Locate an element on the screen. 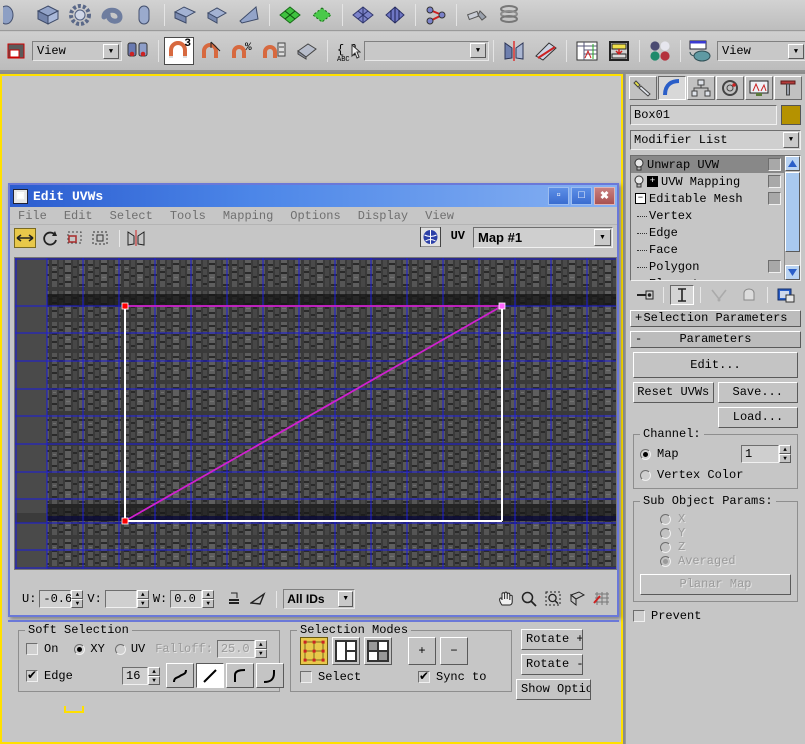 This screenshot has height=744, width=805. configure-sets-icon is located at coordinates (786, 295).